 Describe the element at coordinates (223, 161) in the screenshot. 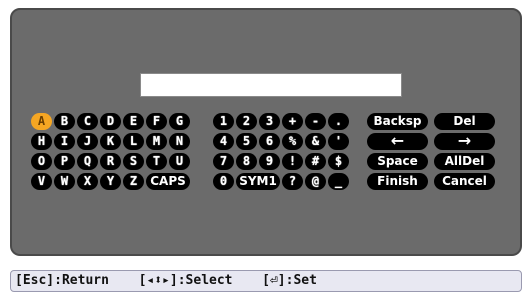

I see `key-7: 7` at that location.